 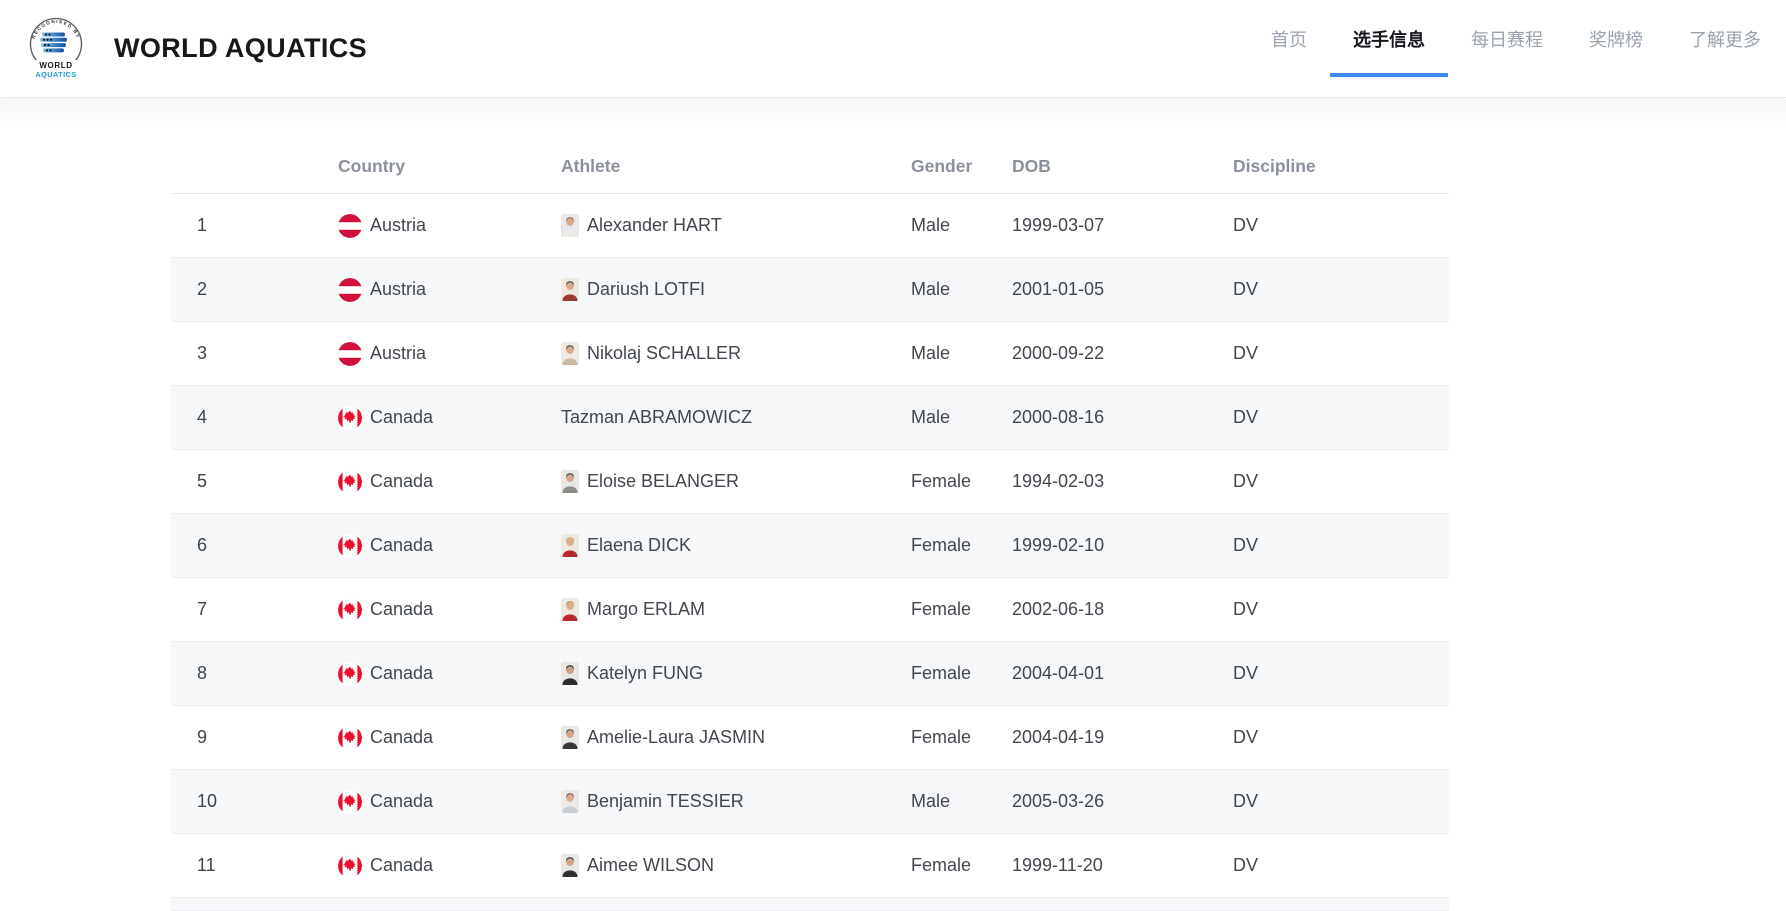 What do you see at coordinates (639, 545) in the screenshot?
I see `athlete-name: Elaena DICK` at bounding box center [639, 545].